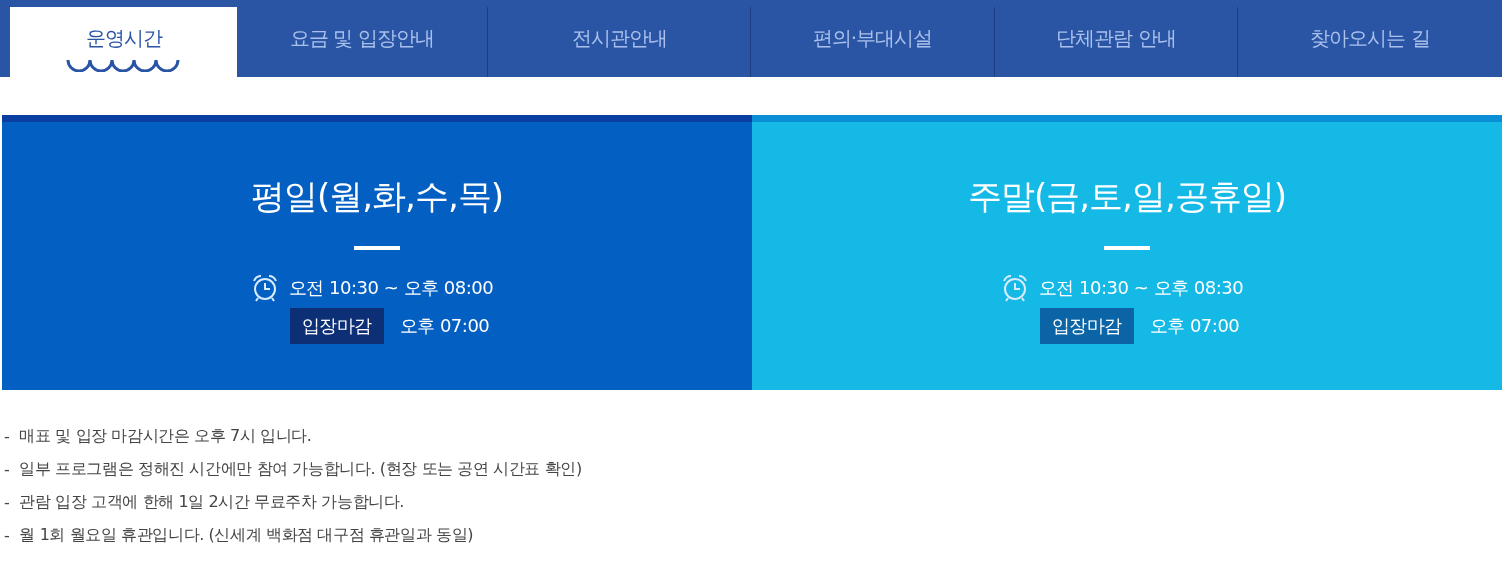 The width and height of the screenshot is (1502, 576). Describe the element at coordinates (123, 65) in the screenshot. I see `wave-icon` at that location.